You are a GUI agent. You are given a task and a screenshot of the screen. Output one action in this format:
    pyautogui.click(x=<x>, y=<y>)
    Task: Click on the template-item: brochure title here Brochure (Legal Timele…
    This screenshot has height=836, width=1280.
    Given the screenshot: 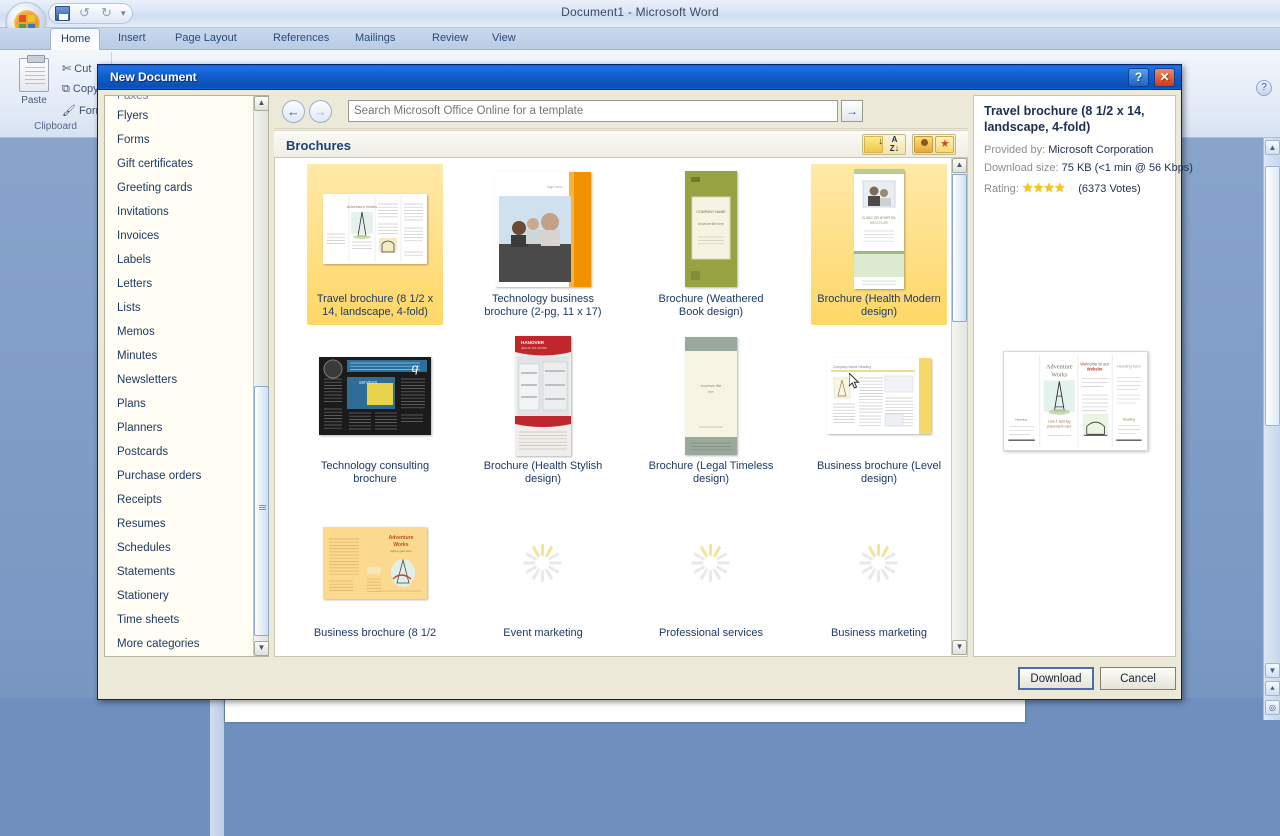 What is the action you would take?
    pyautogui.click(x=711, y=411)
    